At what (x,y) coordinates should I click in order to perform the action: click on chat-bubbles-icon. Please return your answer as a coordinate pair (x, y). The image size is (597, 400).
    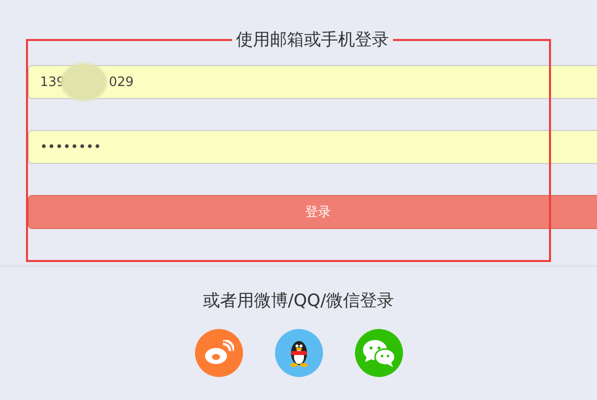
    Looking at the image, I should click on (379, 353).